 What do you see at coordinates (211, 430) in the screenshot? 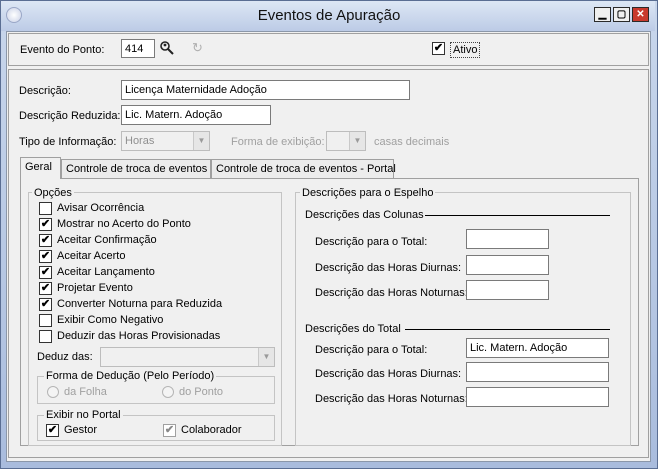
I see `colaborador-label: Colaborador` at bounding box center [211, 430].